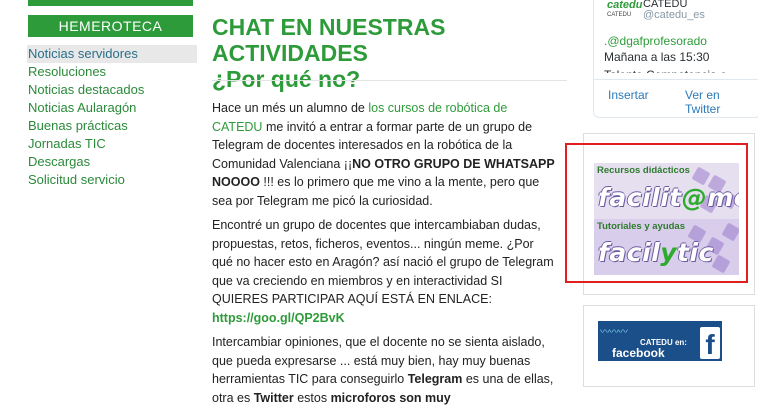  Describe the element at coordinates (110, 3) in the screenshot. I see `sidebar-top-bar` at that location.